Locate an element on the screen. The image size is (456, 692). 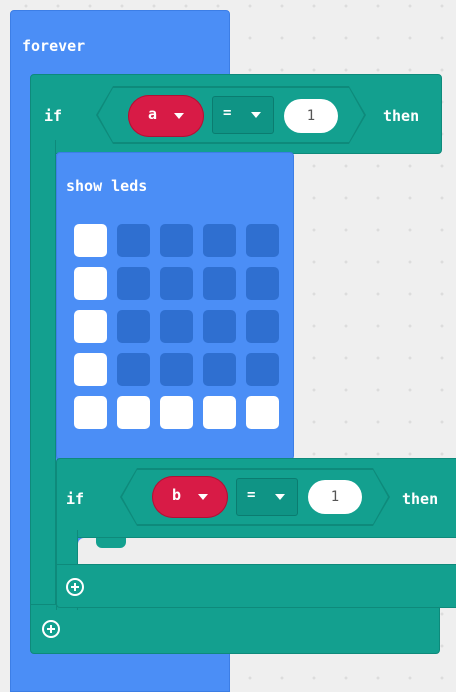
show-leds-label: show leds is located at coordinates (107, 186).